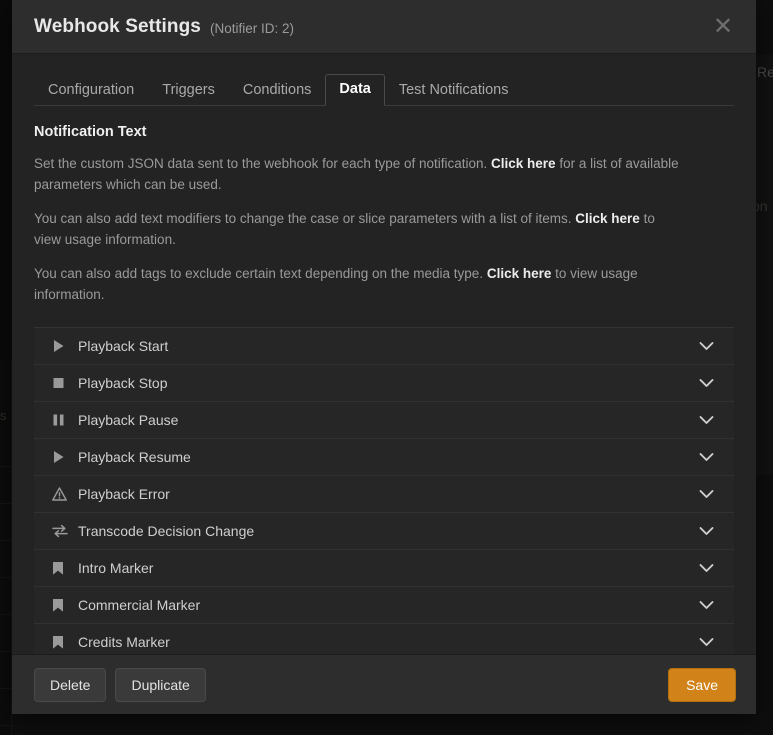 The image size is (773, 735). Describe the element at coordinates (384, 347) in the screenshot. I see `accordion-row: Playback Start` at that location.